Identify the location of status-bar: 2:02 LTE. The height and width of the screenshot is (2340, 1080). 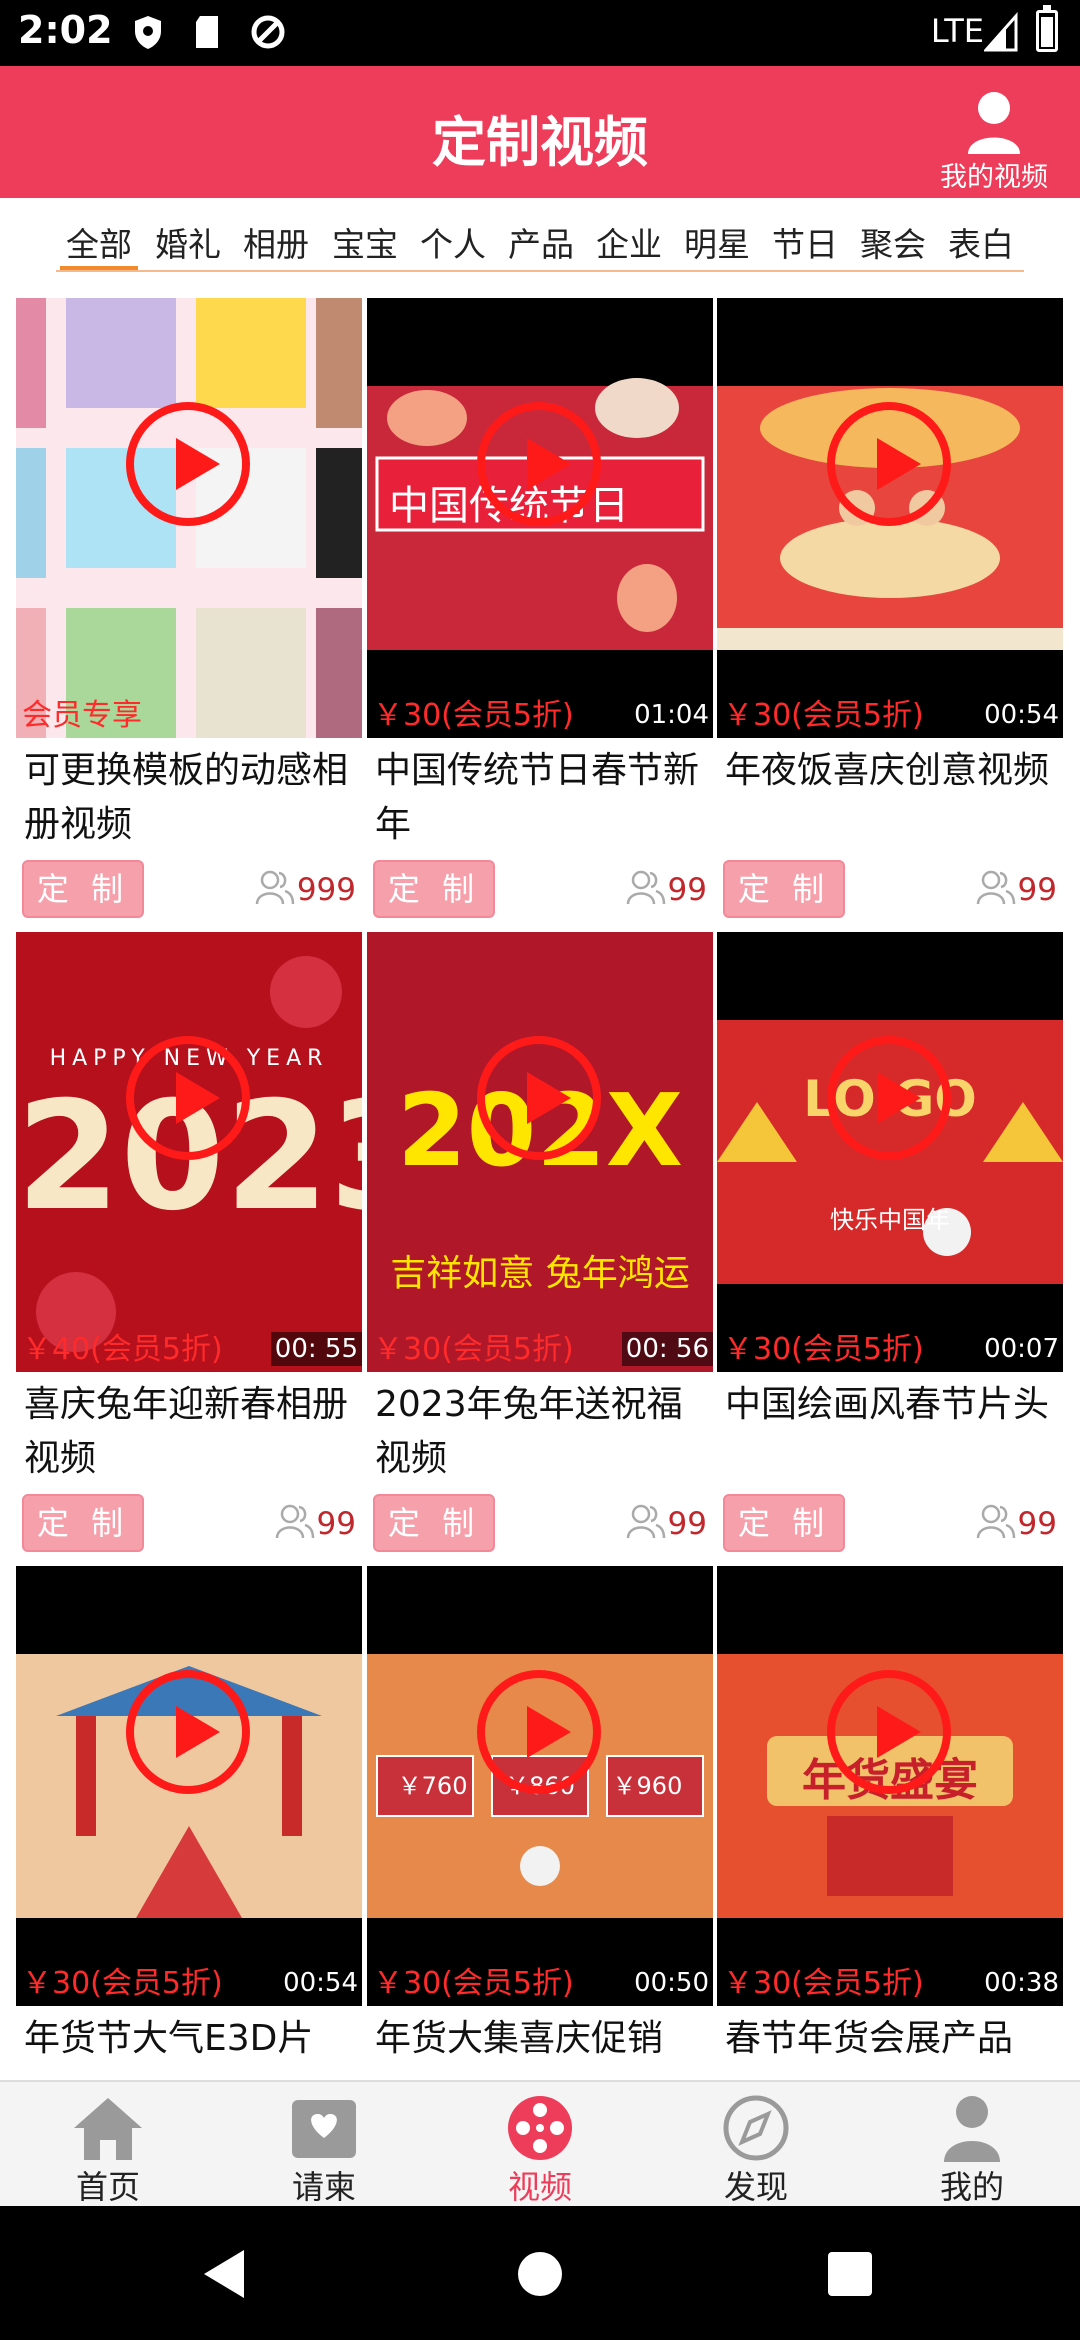
(540, 33).